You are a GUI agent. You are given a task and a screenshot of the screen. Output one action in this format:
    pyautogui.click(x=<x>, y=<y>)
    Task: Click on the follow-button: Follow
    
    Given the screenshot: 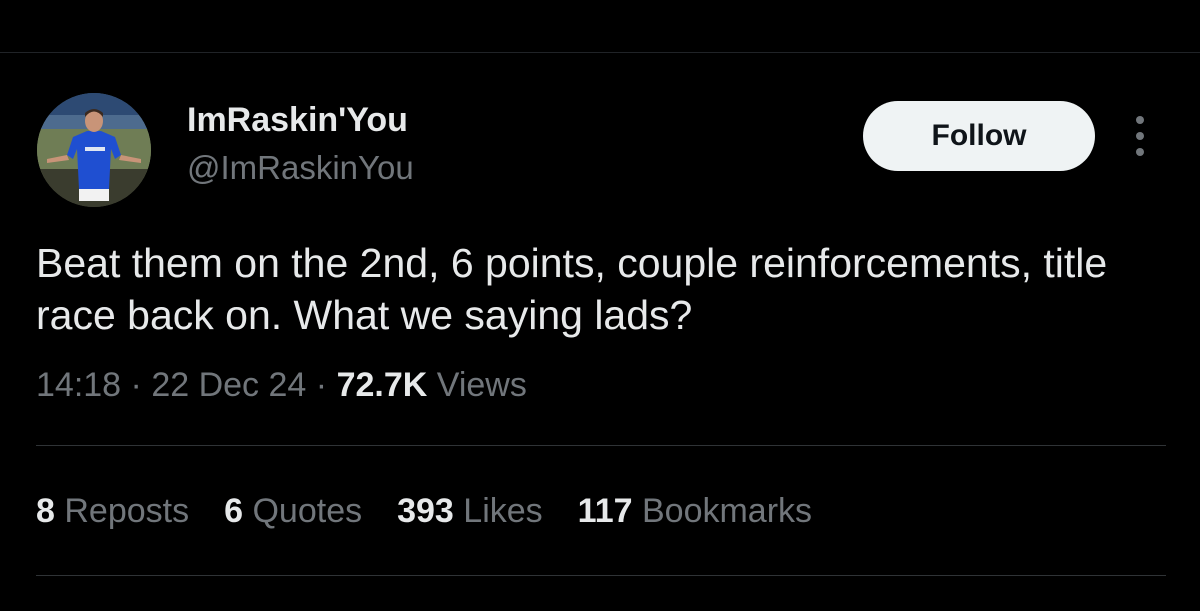 What is the action you would take?
    pyautogui.click(x=979, y=136)
    